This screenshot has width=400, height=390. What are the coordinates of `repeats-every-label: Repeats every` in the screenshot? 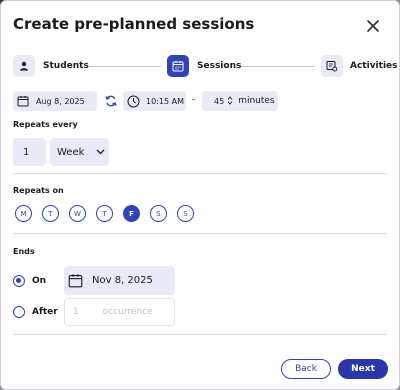 It's located at (45, 124).